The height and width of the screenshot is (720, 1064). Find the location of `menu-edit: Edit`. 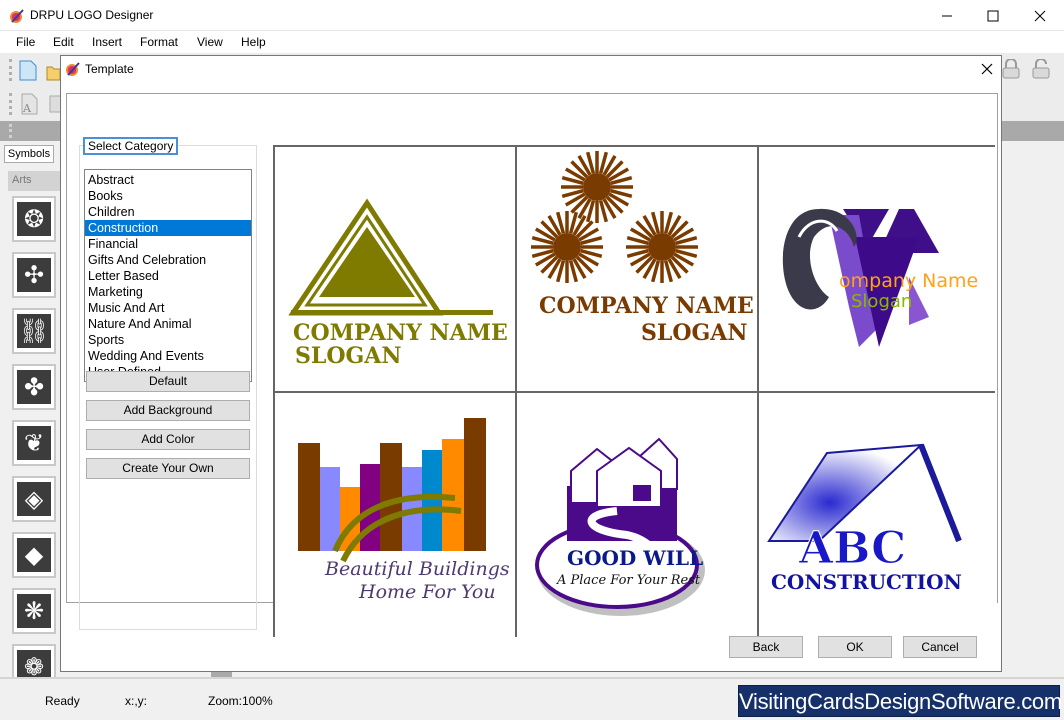

menu-edit: Edit is located at coordinates (63, 42).